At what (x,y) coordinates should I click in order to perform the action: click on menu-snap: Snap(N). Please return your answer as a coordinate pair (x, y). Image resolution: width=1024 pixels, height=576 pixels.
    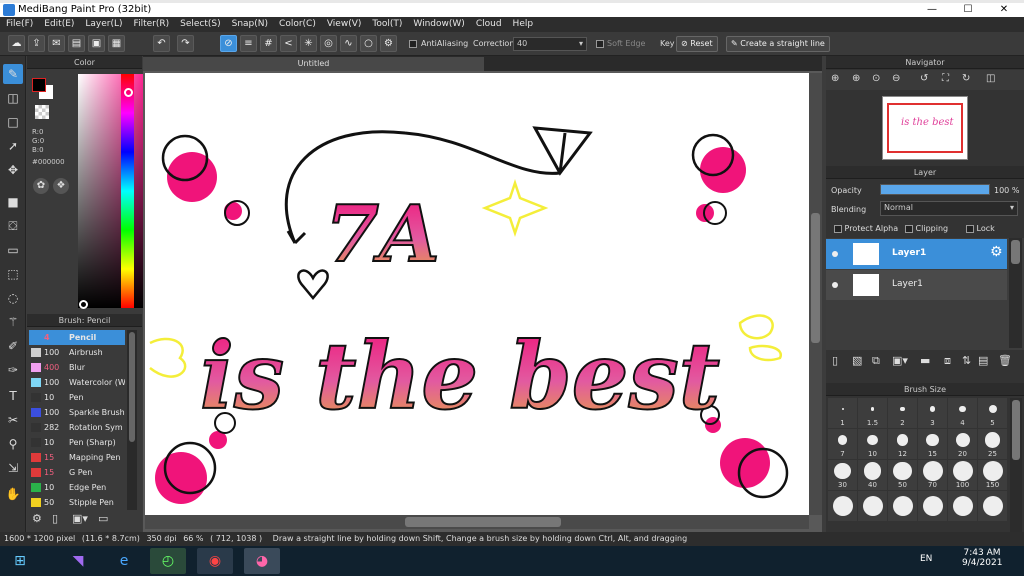
    Looking at the image, I should click on (249, 24).